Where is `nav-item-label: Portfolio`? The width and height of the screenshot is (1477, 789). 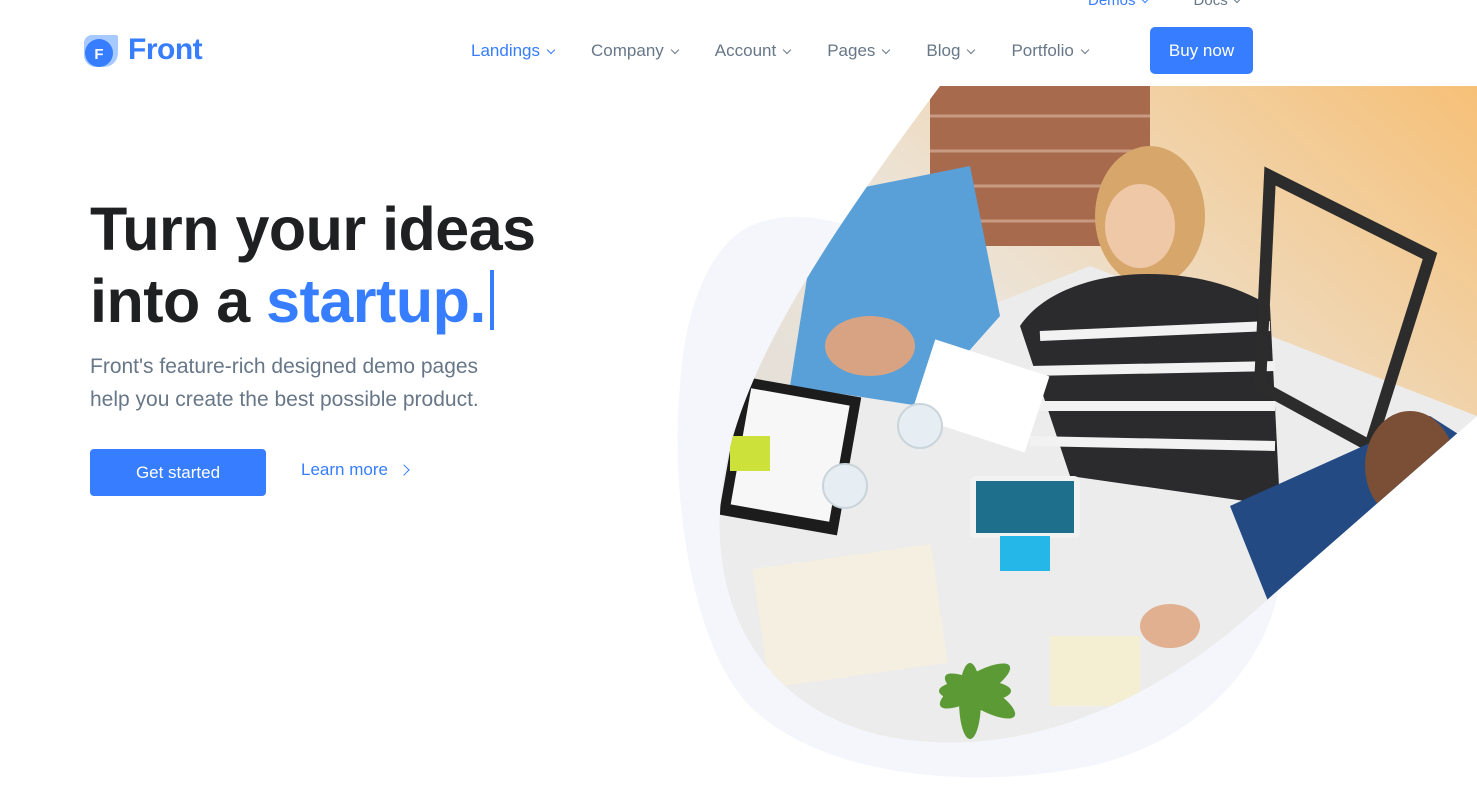
nav-item-label: Portfolio is located at coordinates (1042, 50).